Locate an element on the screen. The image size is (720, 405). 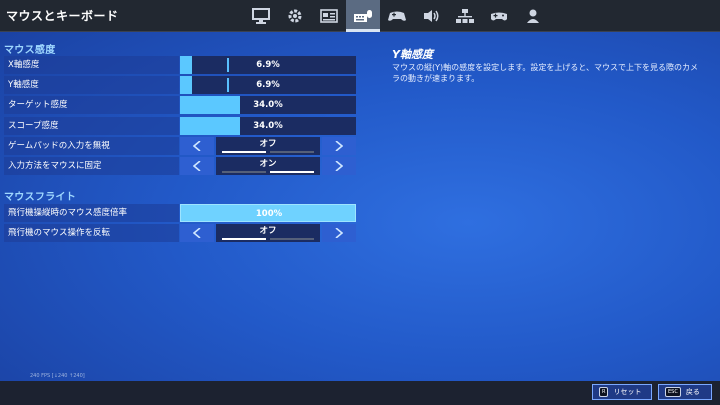
person-icon is located at coordinates (533, 16).